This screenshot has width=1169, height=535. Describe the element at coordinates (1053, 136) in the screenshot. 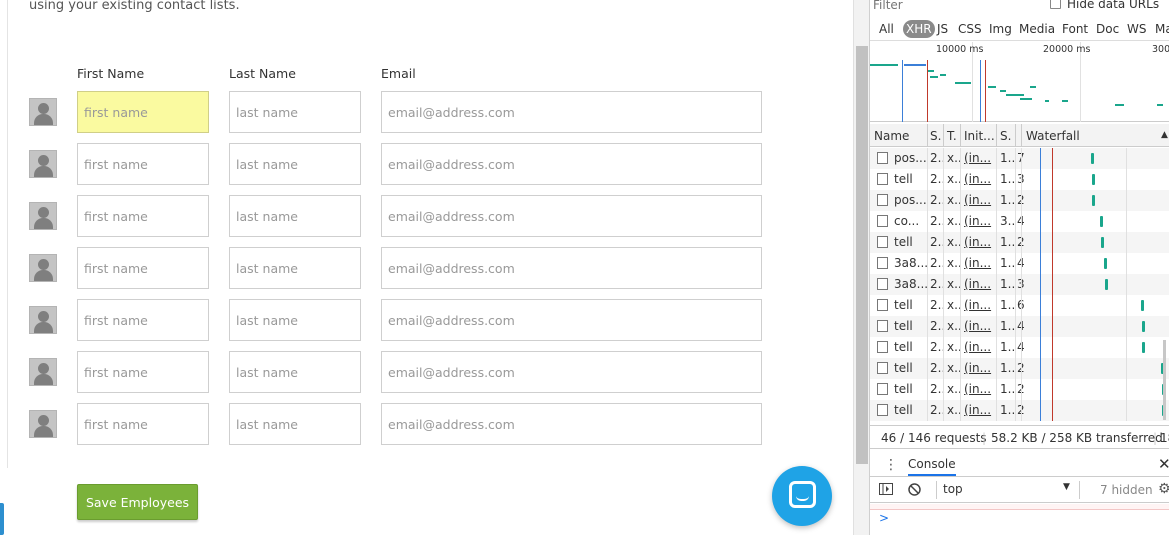

I see `column-waterfall: Waterfall` at that location.